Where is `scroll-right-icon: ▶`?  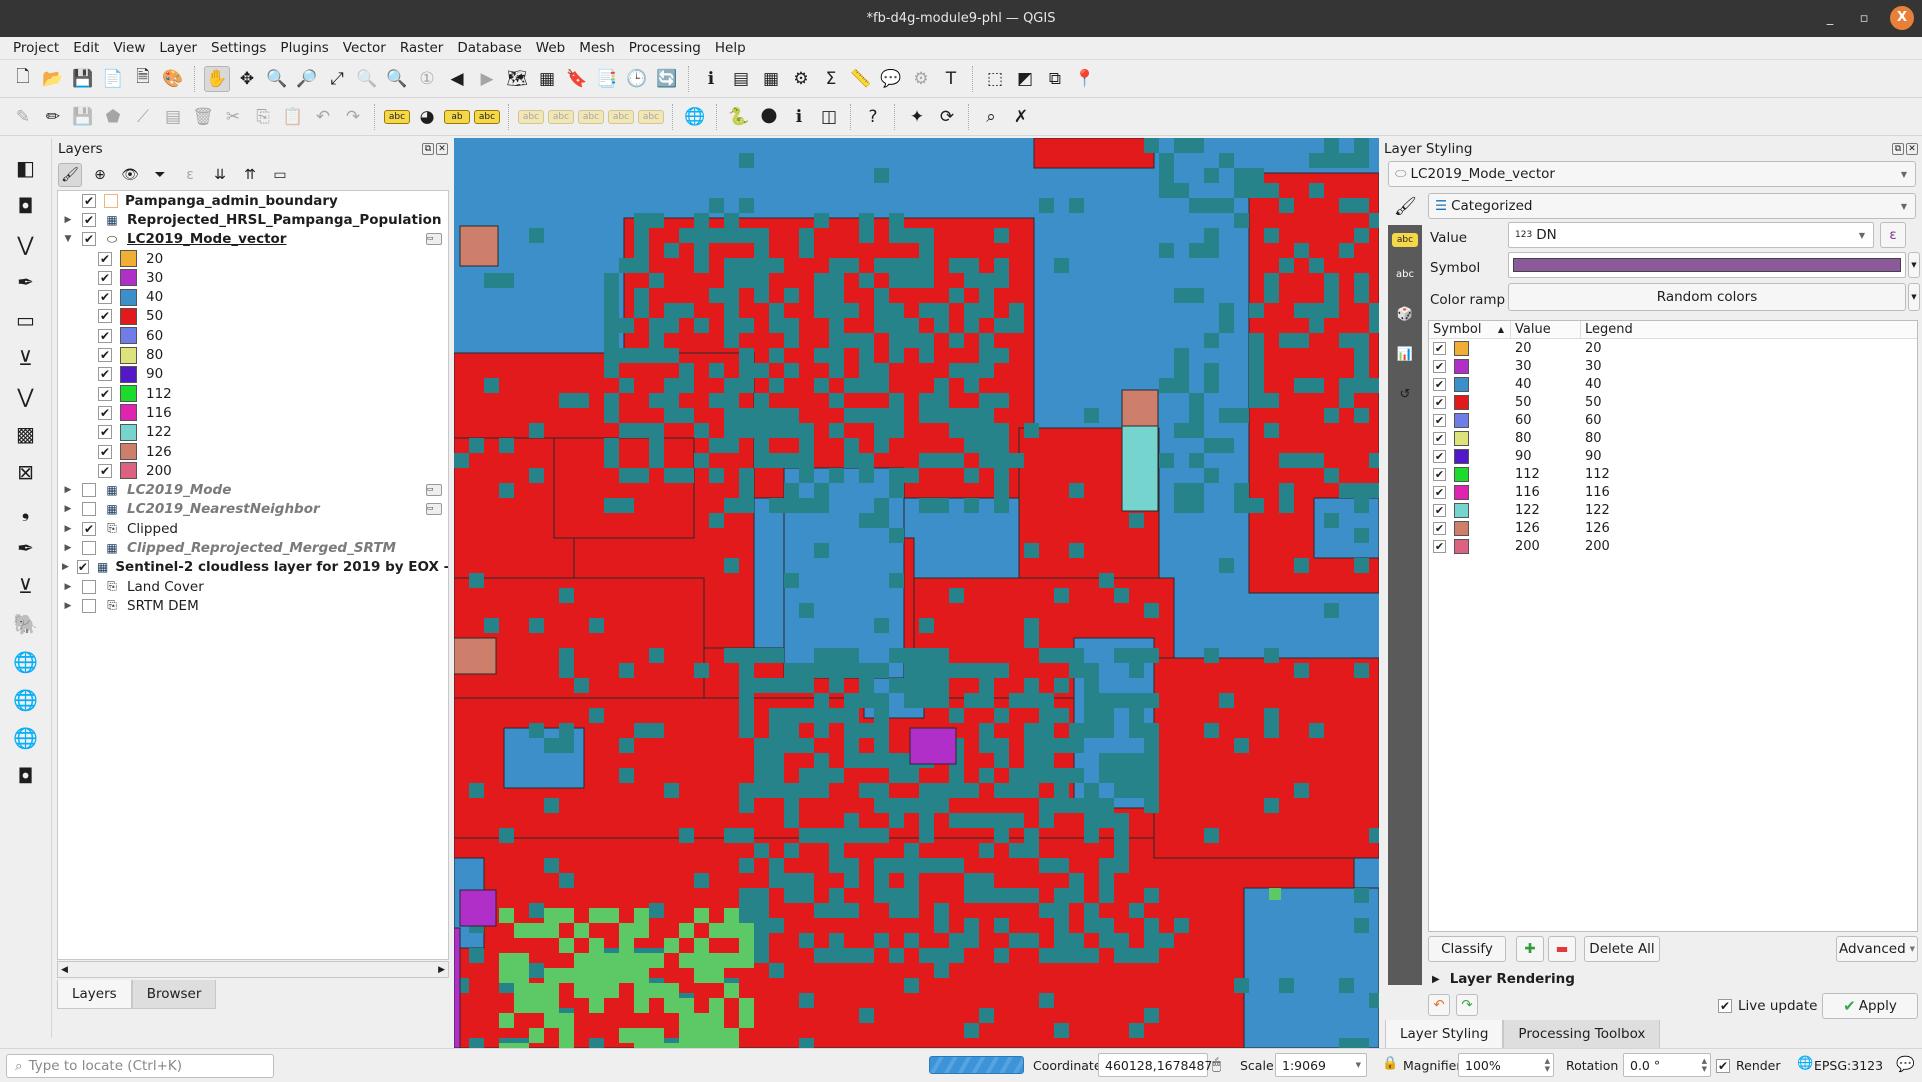
scroll-right-icon: ▶ is located at coordinates (441, 970).